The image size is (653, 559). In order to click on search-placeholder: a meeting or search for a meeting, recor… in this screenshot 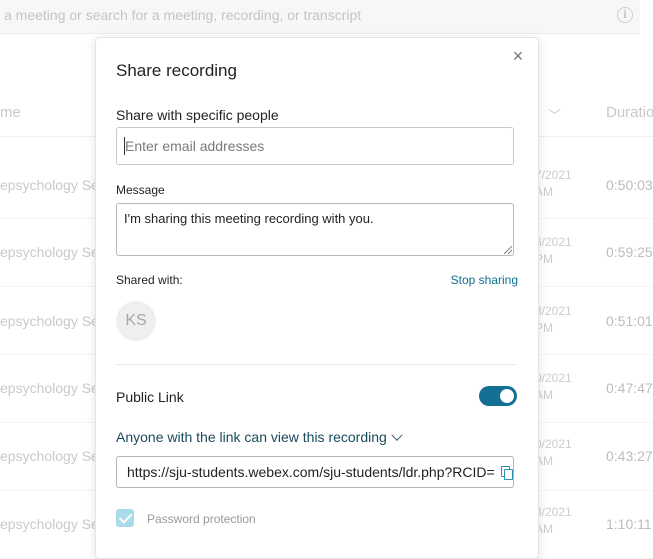, I will do `click(183, 15)`.